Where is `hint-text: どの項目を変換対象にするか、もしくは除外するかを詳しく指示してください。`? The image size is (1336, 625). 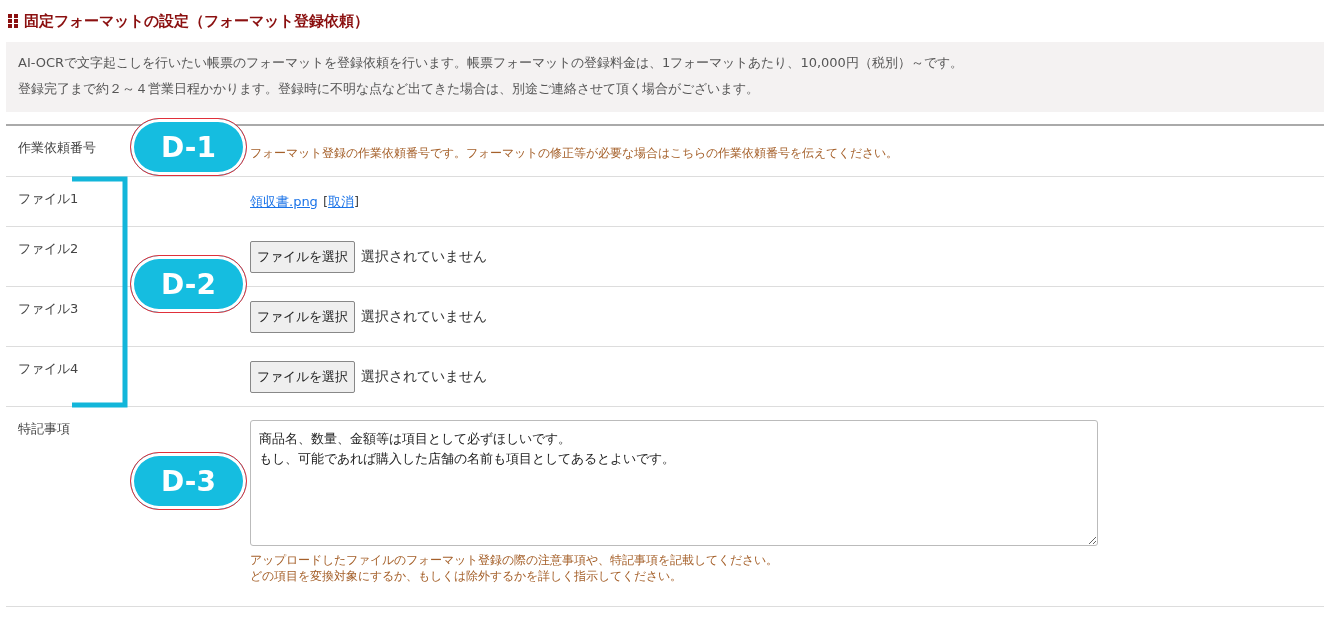 hint-text: どの項目を変換対象にするか、もしくは除外するかを詳しく指示してください。 is located at coordinates (466, 576).